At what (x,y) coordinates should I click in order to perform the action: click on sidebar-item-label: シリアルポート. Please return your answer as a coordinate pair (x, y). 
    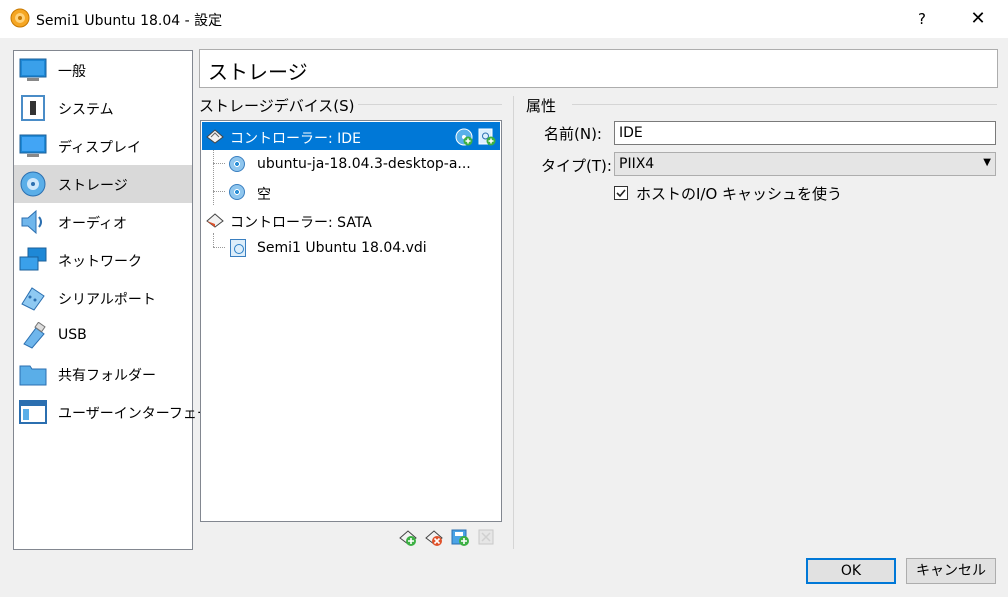
    Looking at the image, I should click on (107, 300).